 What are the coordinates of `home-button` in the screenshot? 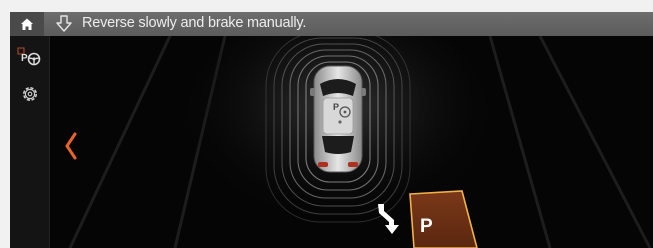 It's located at (27, 24).